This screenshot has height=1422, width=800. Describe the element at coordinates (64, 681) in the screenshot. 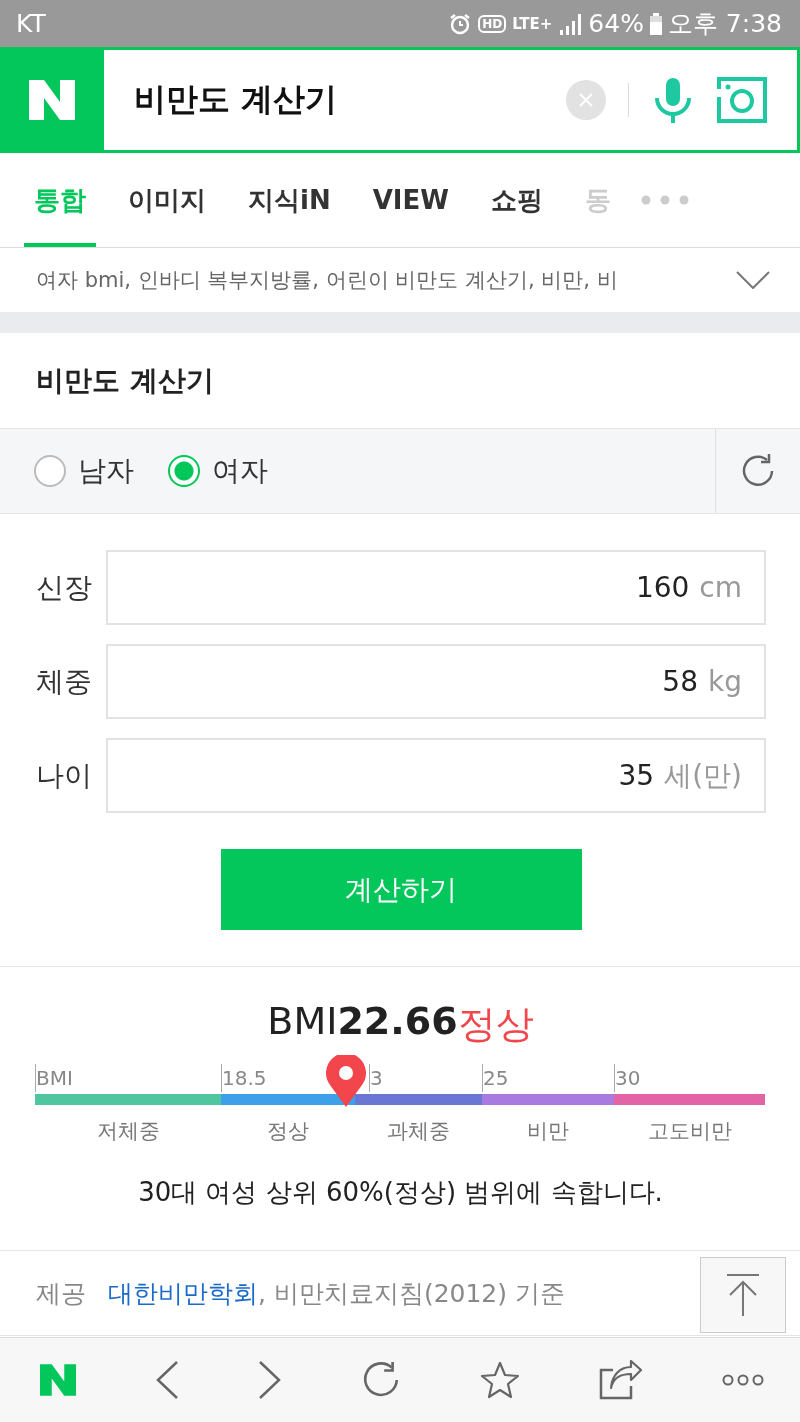

I see `field-label: 체중` at that location.